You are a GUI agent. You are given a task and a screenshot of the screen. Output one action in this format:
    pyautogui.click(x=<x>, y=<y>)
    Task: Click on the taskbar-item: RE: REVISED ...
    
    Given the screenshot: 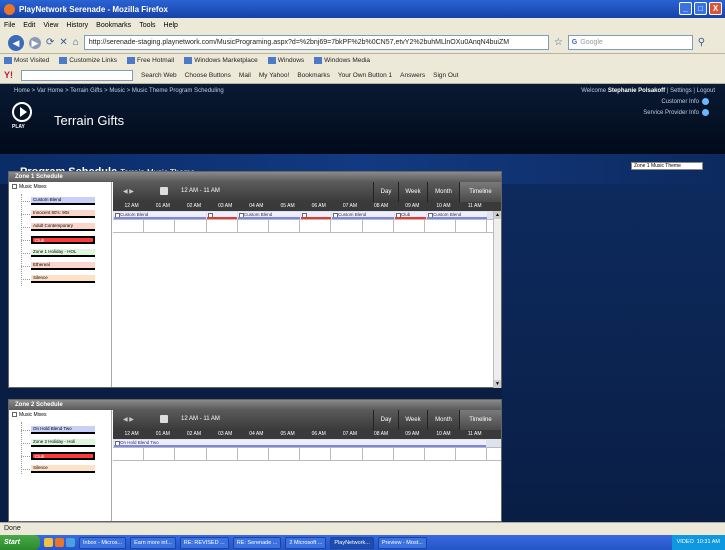 What is the action you would take?
    pyautogui.click(x=204, y=542)
    